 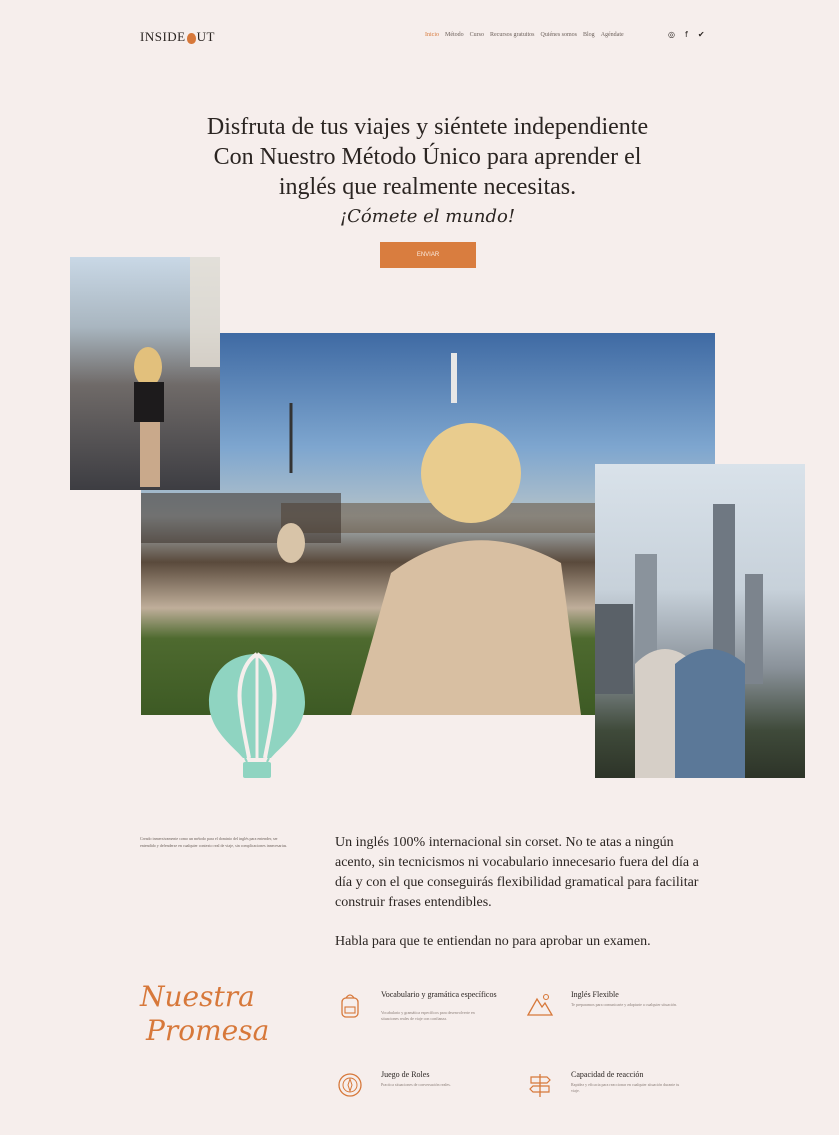 I want to click on nav-item-metodo: Método, so click(x=454, y=35).